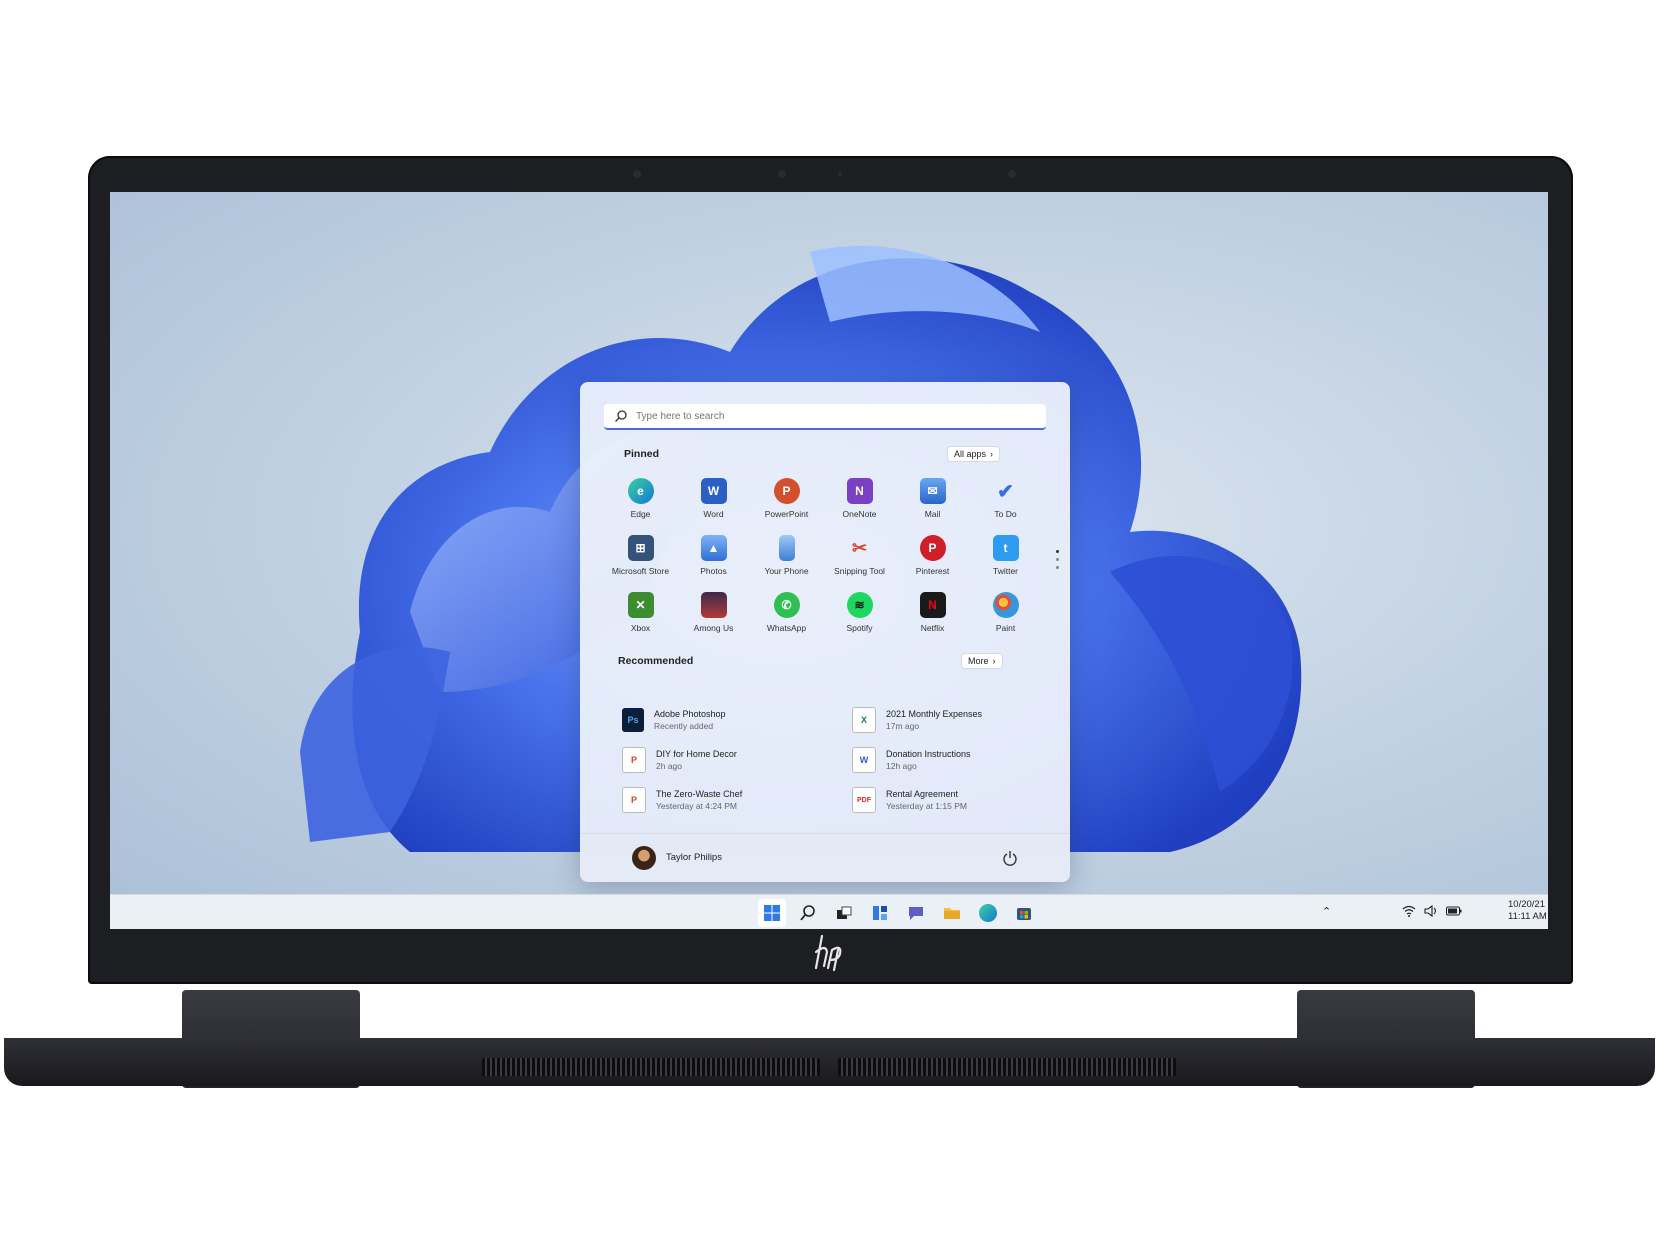 This screenshot has height=1246, width=1659. I want to click on store-icon, so click(1024, 914).